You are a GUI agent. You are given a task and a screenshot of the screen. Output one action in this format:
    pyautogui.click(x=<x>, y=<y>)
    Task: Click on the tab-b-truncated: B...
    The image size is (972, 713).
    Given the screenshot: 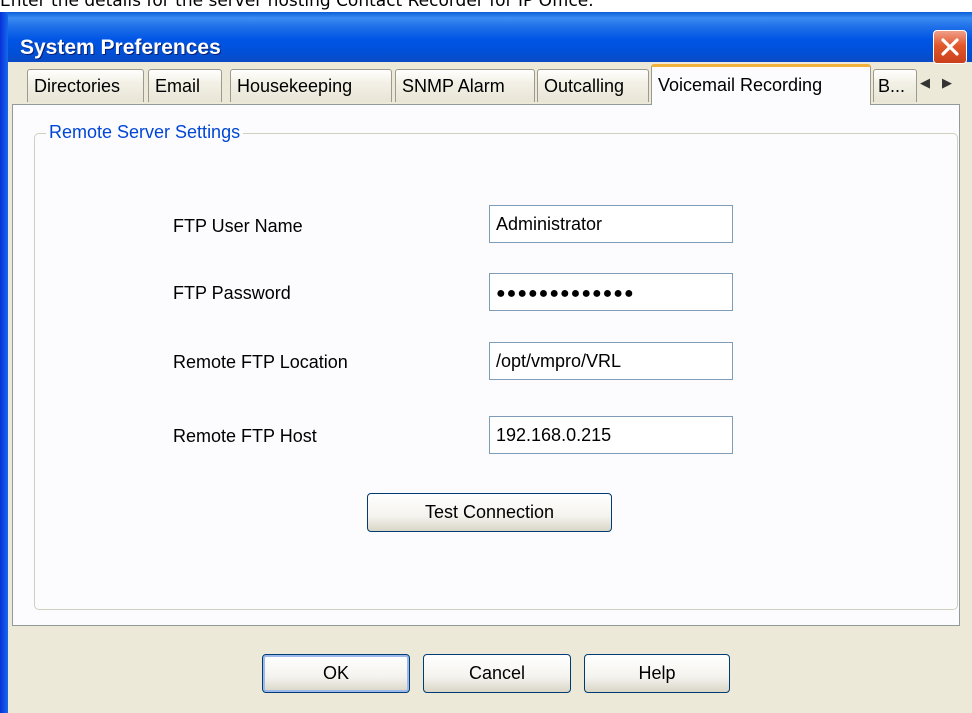 What is the action you would take?
    pyautogui.click(x=895, y=85)
    